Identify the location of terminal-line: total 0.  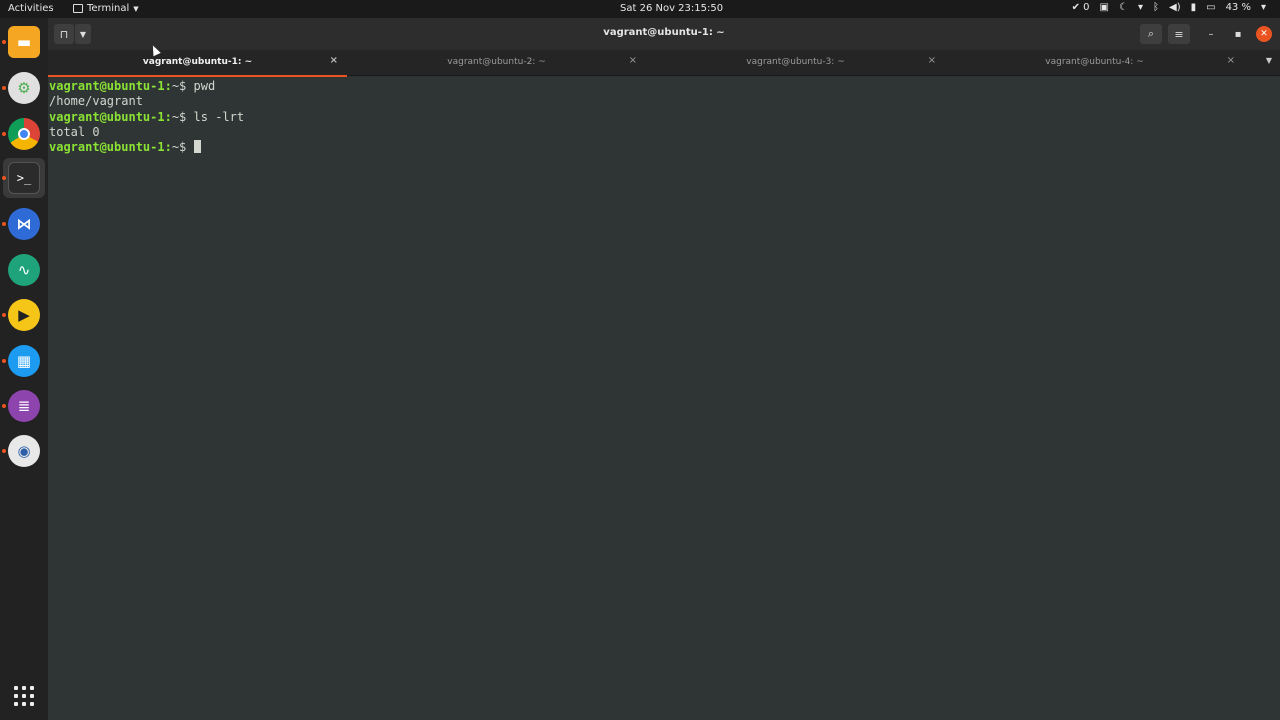
(664, 132).